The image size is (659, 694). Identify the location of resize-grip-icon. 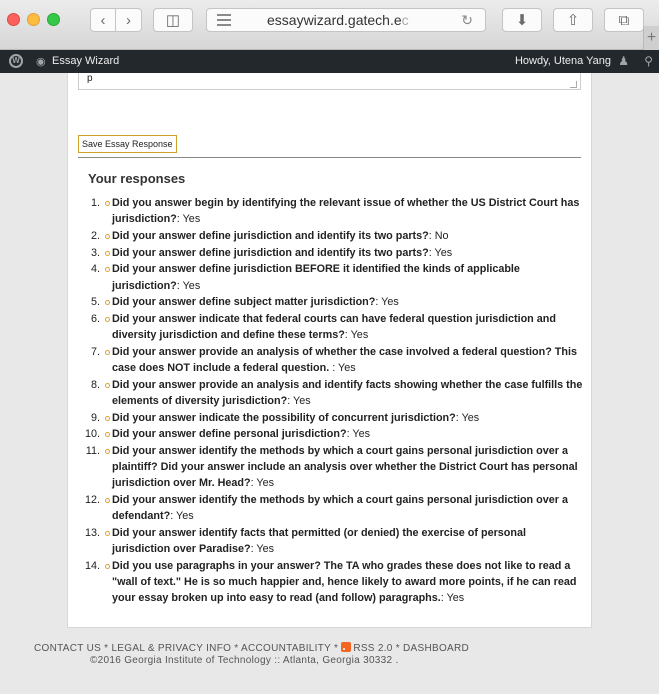
(573, 84).